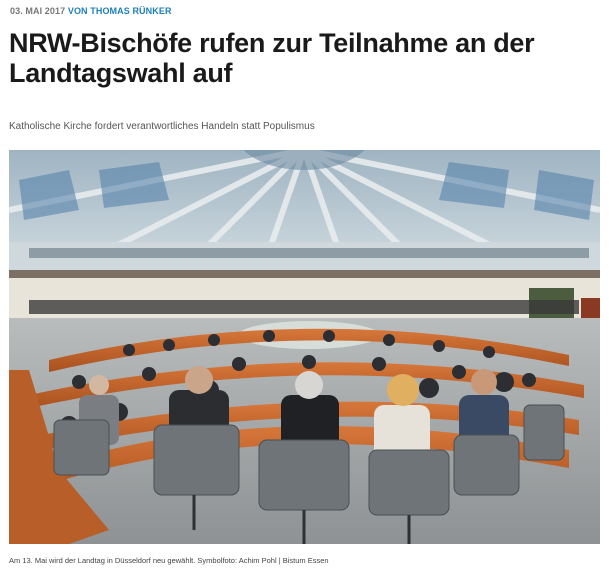 The width and height of the screenshot is (609, 574). What do you see at coordinates (304, 307) in the screenshot?
I see `audience-back` at bounding box center [304, 307].